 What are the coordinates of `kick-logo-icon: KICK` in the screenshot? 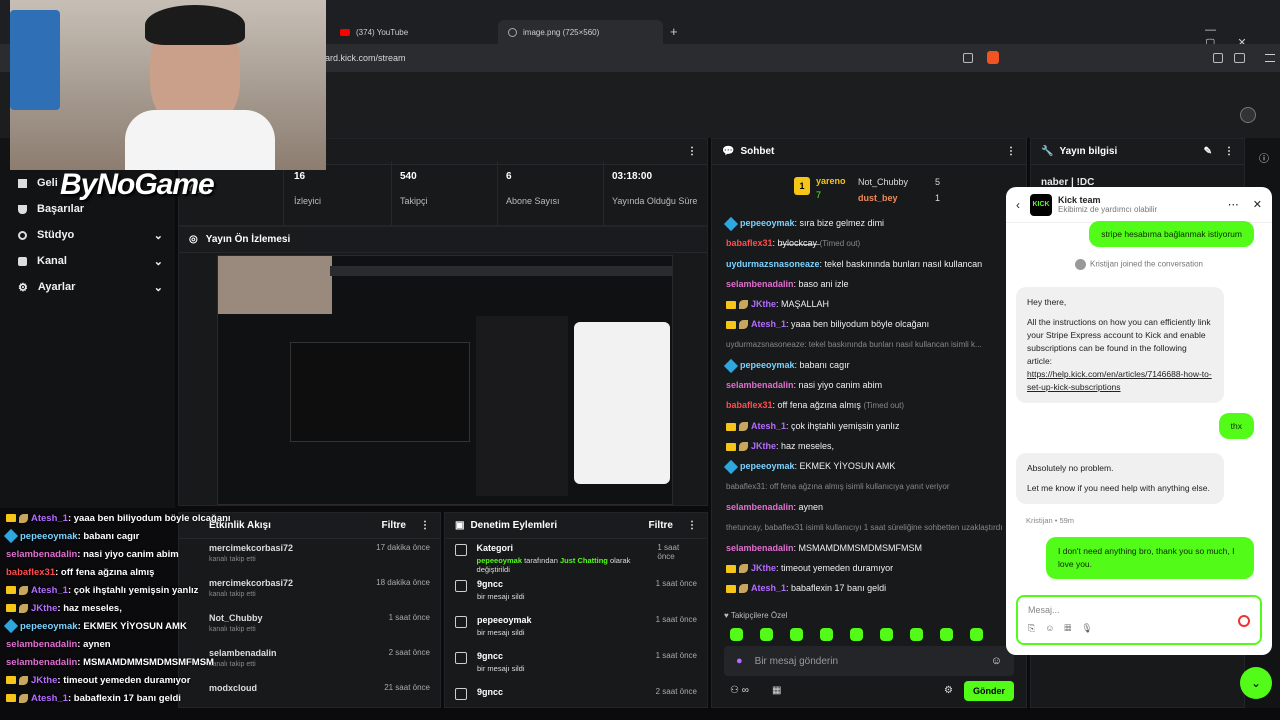 It's located at (1041, 204).